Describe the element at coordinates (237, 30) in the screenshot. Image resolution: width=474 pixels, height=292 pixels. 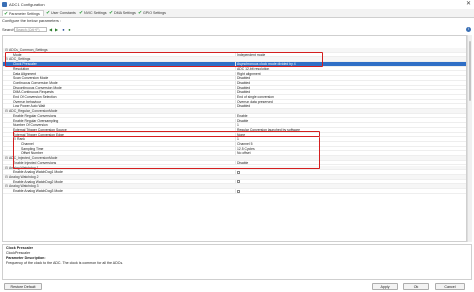
I see `search-bar: Search Search (CrtI+F) ◀ ▶ ● ● i` at that location.